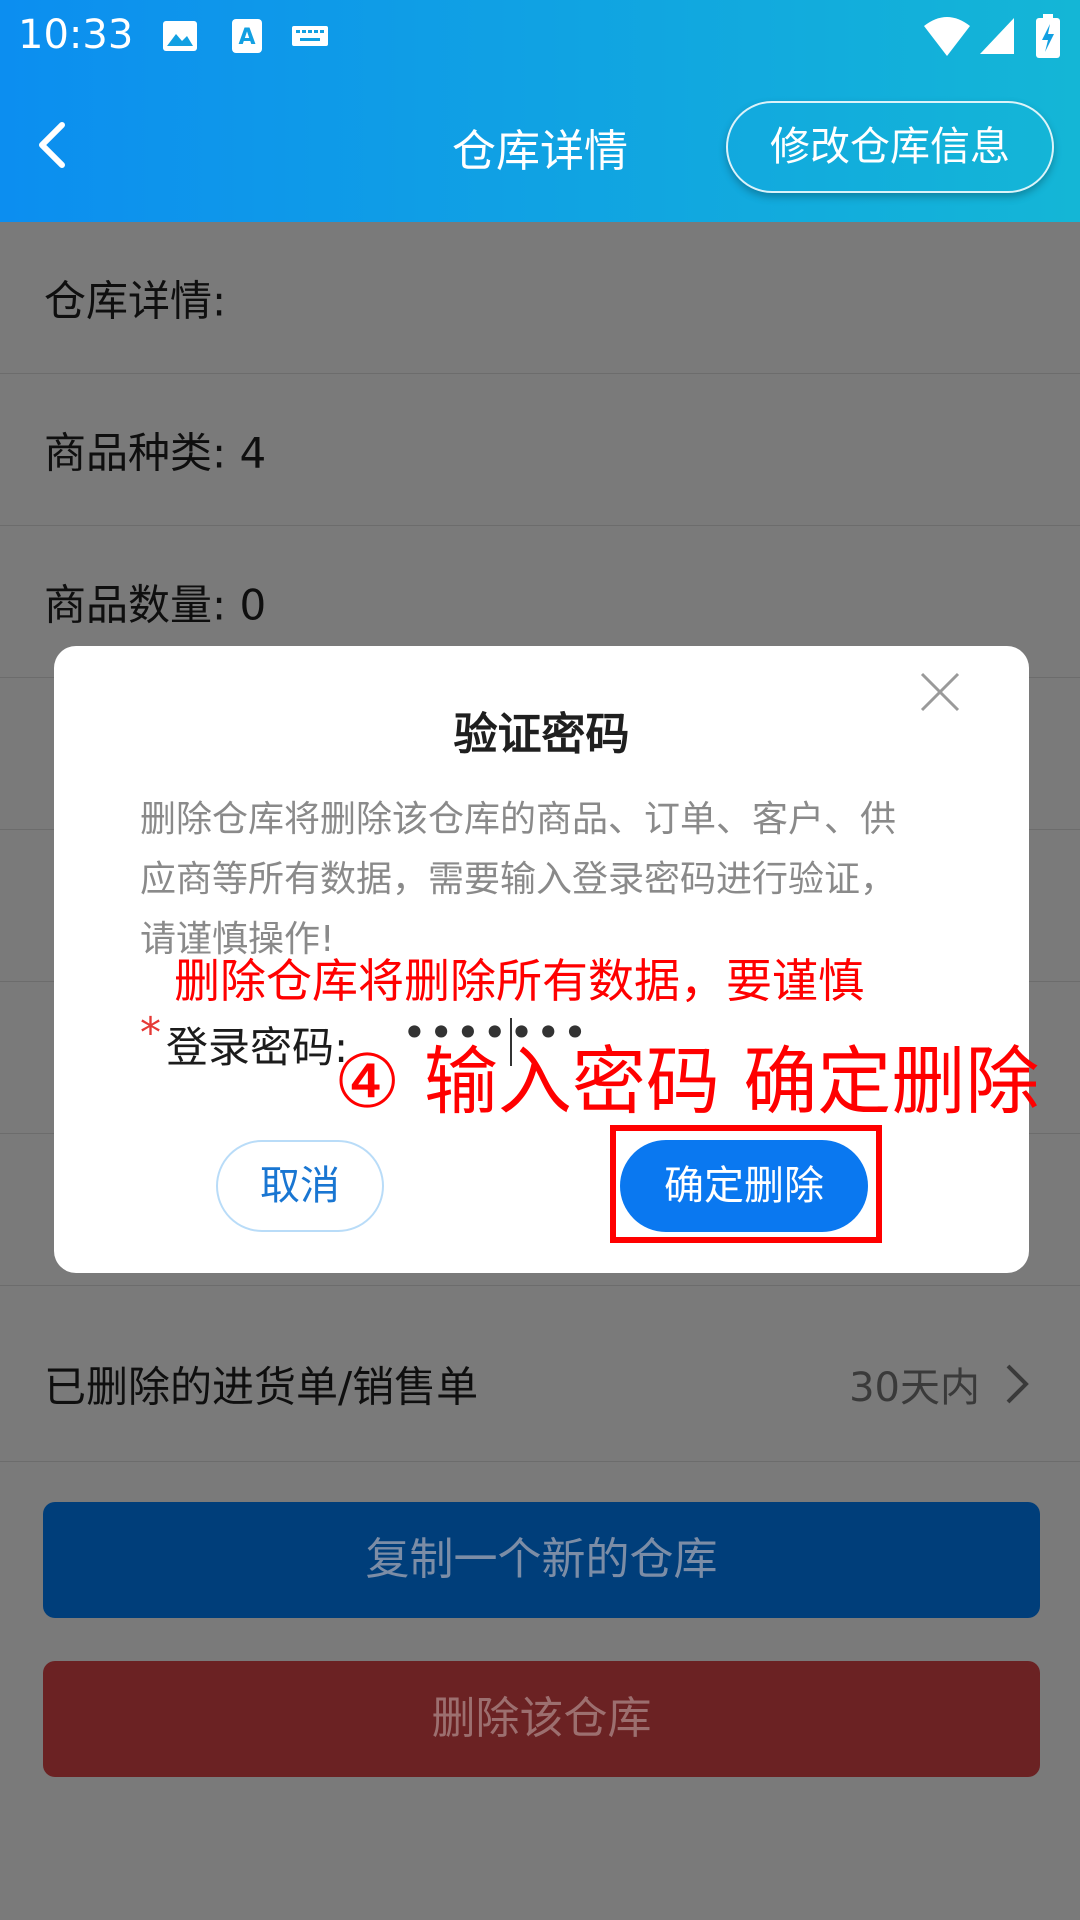 This screenshot has height=1920, width=1080. I want to click on highlight-frame, so click(746, 1184).